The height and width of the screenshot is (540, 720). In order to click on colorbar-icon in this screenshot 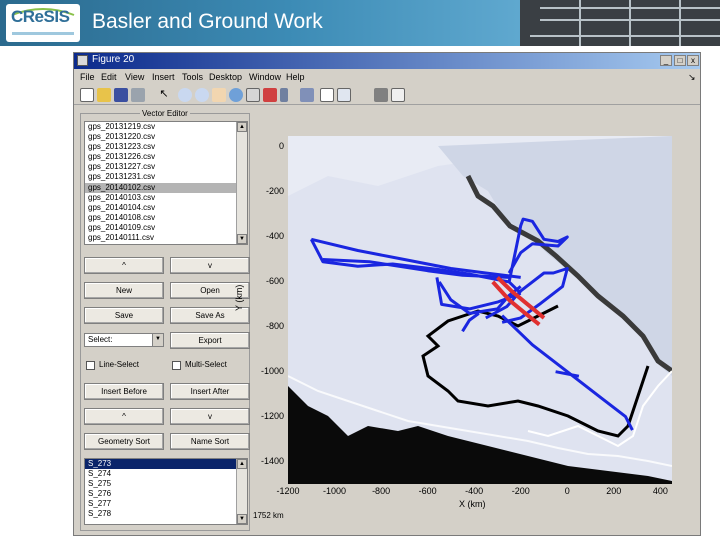, I will do `click(327, 95)`.